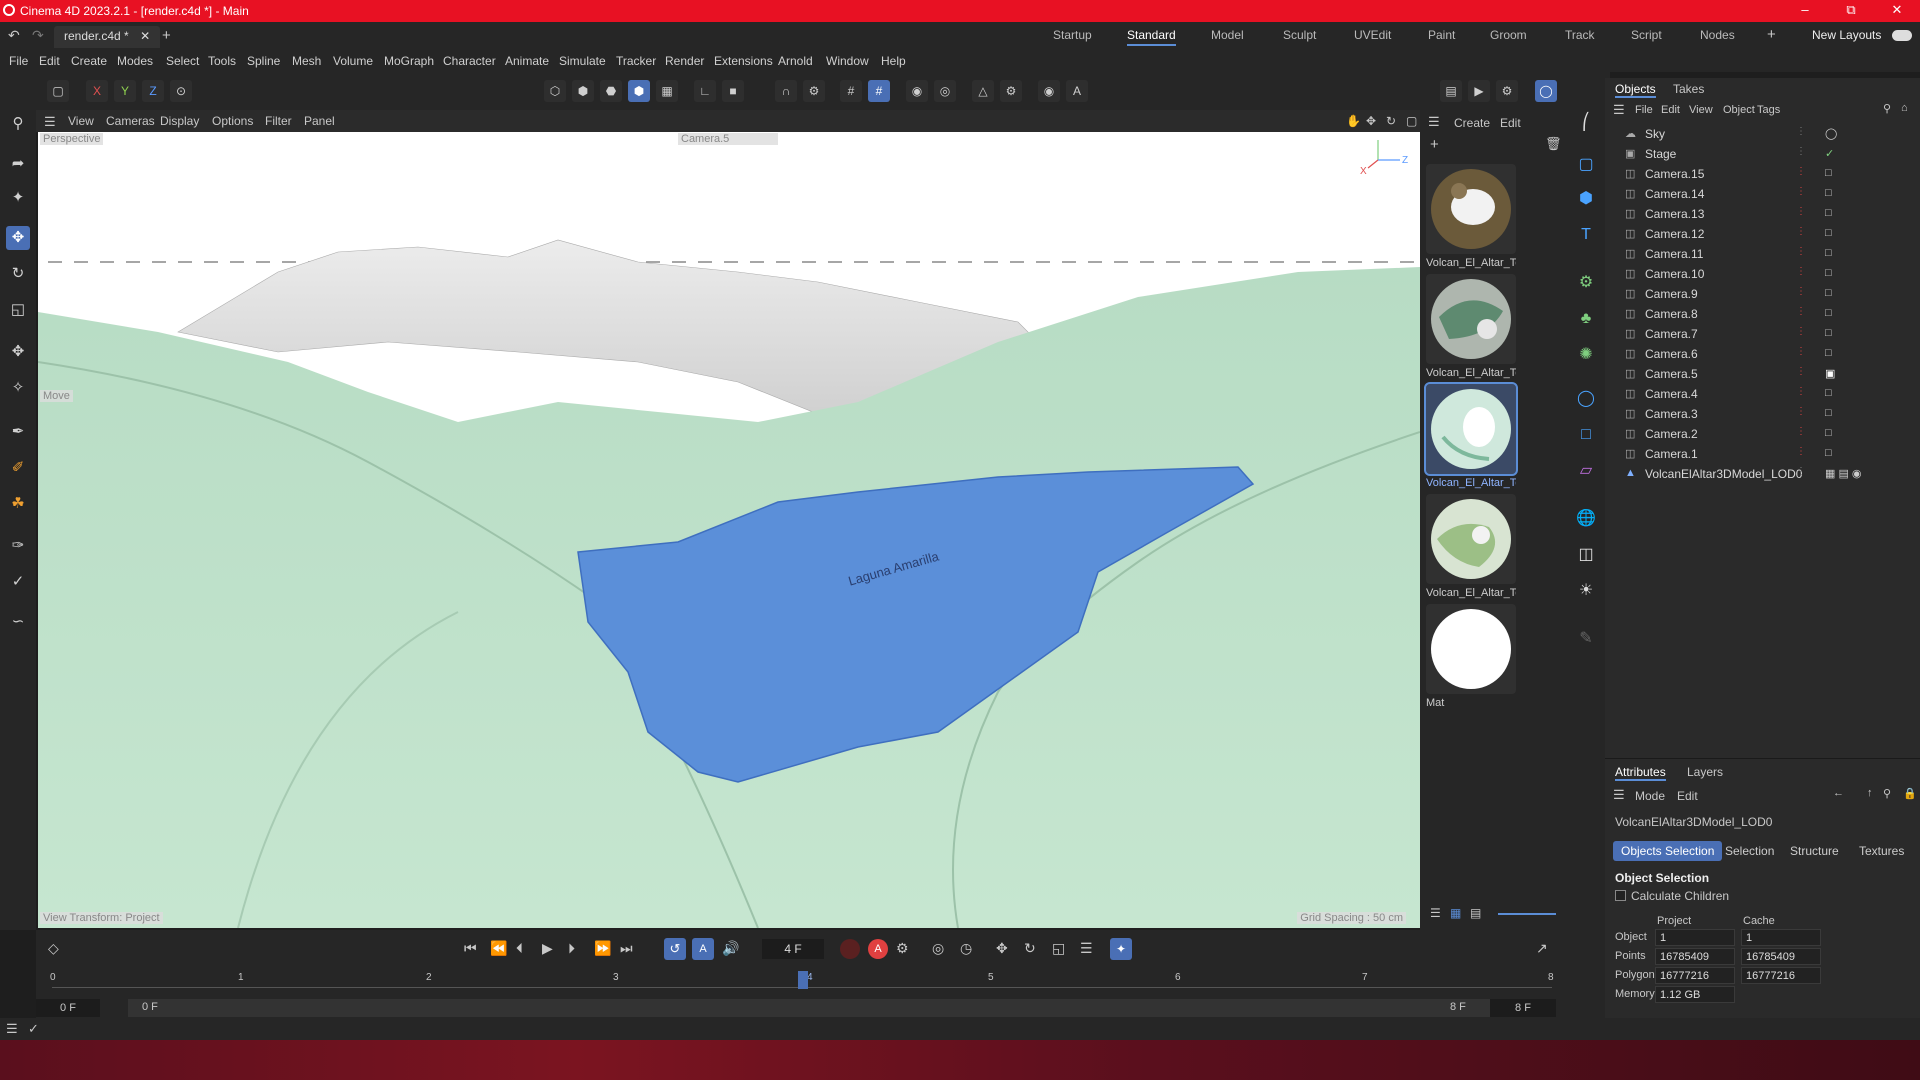 The image size is (1920, 1080). What do you see at coordinates (107, 37) in the screenshot?
I see `document-tab: render.c4d * ✕` at bounding box center [107, 37].